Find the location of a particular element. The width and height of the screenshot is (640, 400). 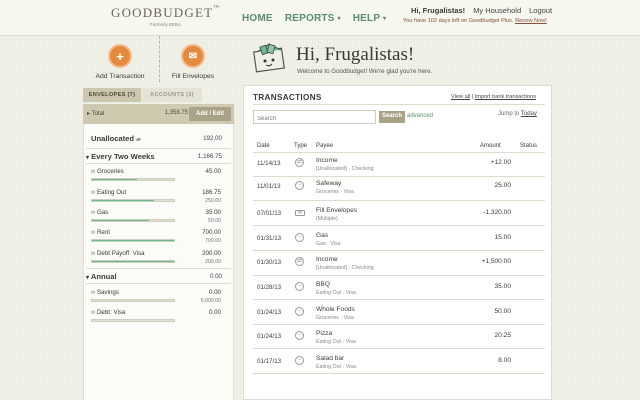

total-value: 1,358.75 is located at coordinates (176, 113).